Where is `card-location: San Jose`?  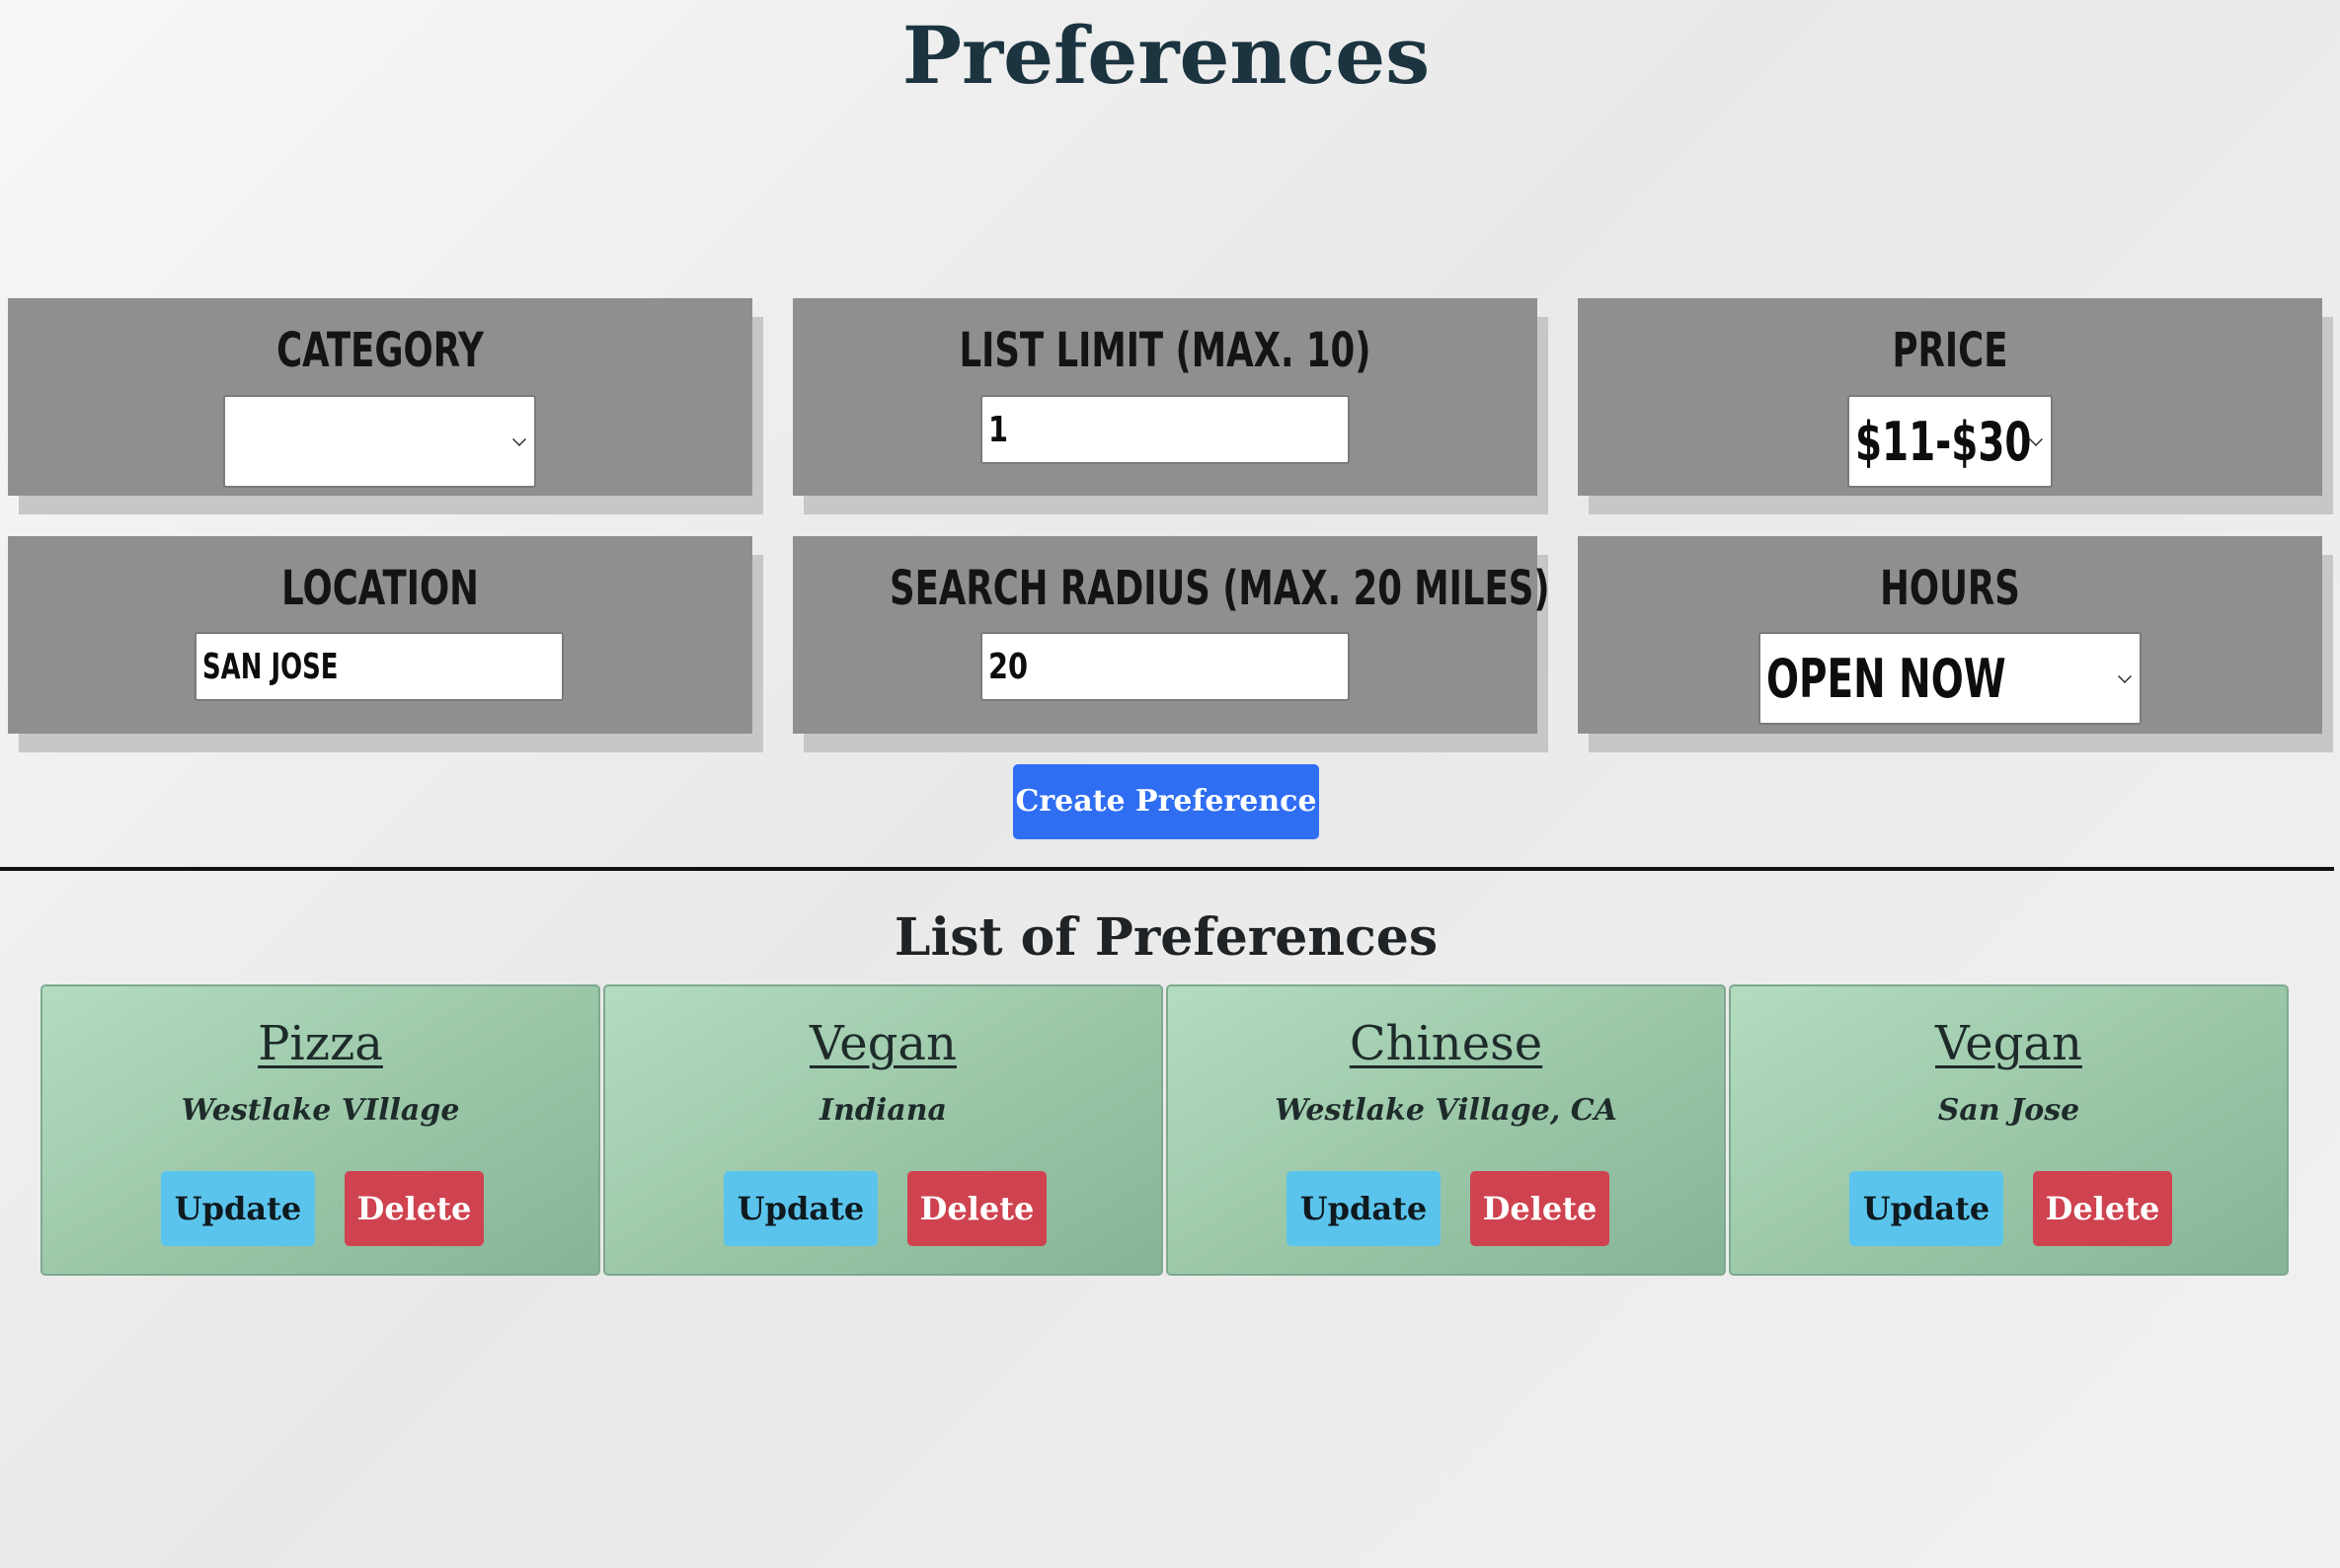 card-location: San Jose is located at coordinates (2008, 1110).